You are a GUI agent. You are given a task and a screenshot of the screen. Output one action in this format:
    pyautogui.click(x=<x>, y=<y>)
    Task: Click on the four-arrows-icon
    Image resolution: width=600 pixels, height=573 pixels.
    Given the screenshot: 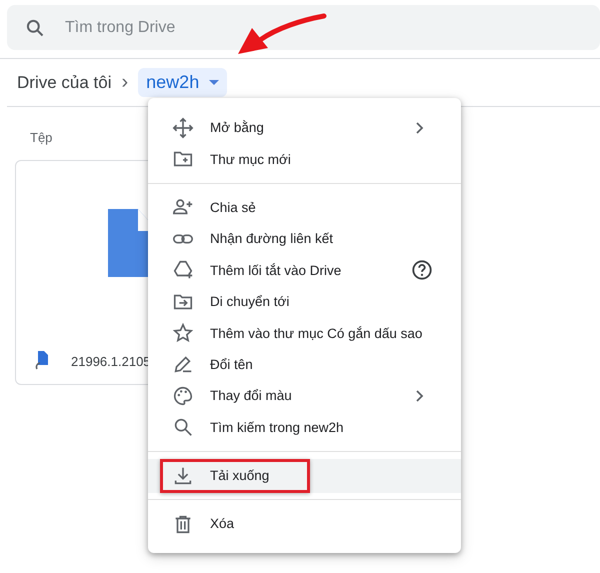 What is the action you would take?
    pyautogui.click(x=183, y=127)
    